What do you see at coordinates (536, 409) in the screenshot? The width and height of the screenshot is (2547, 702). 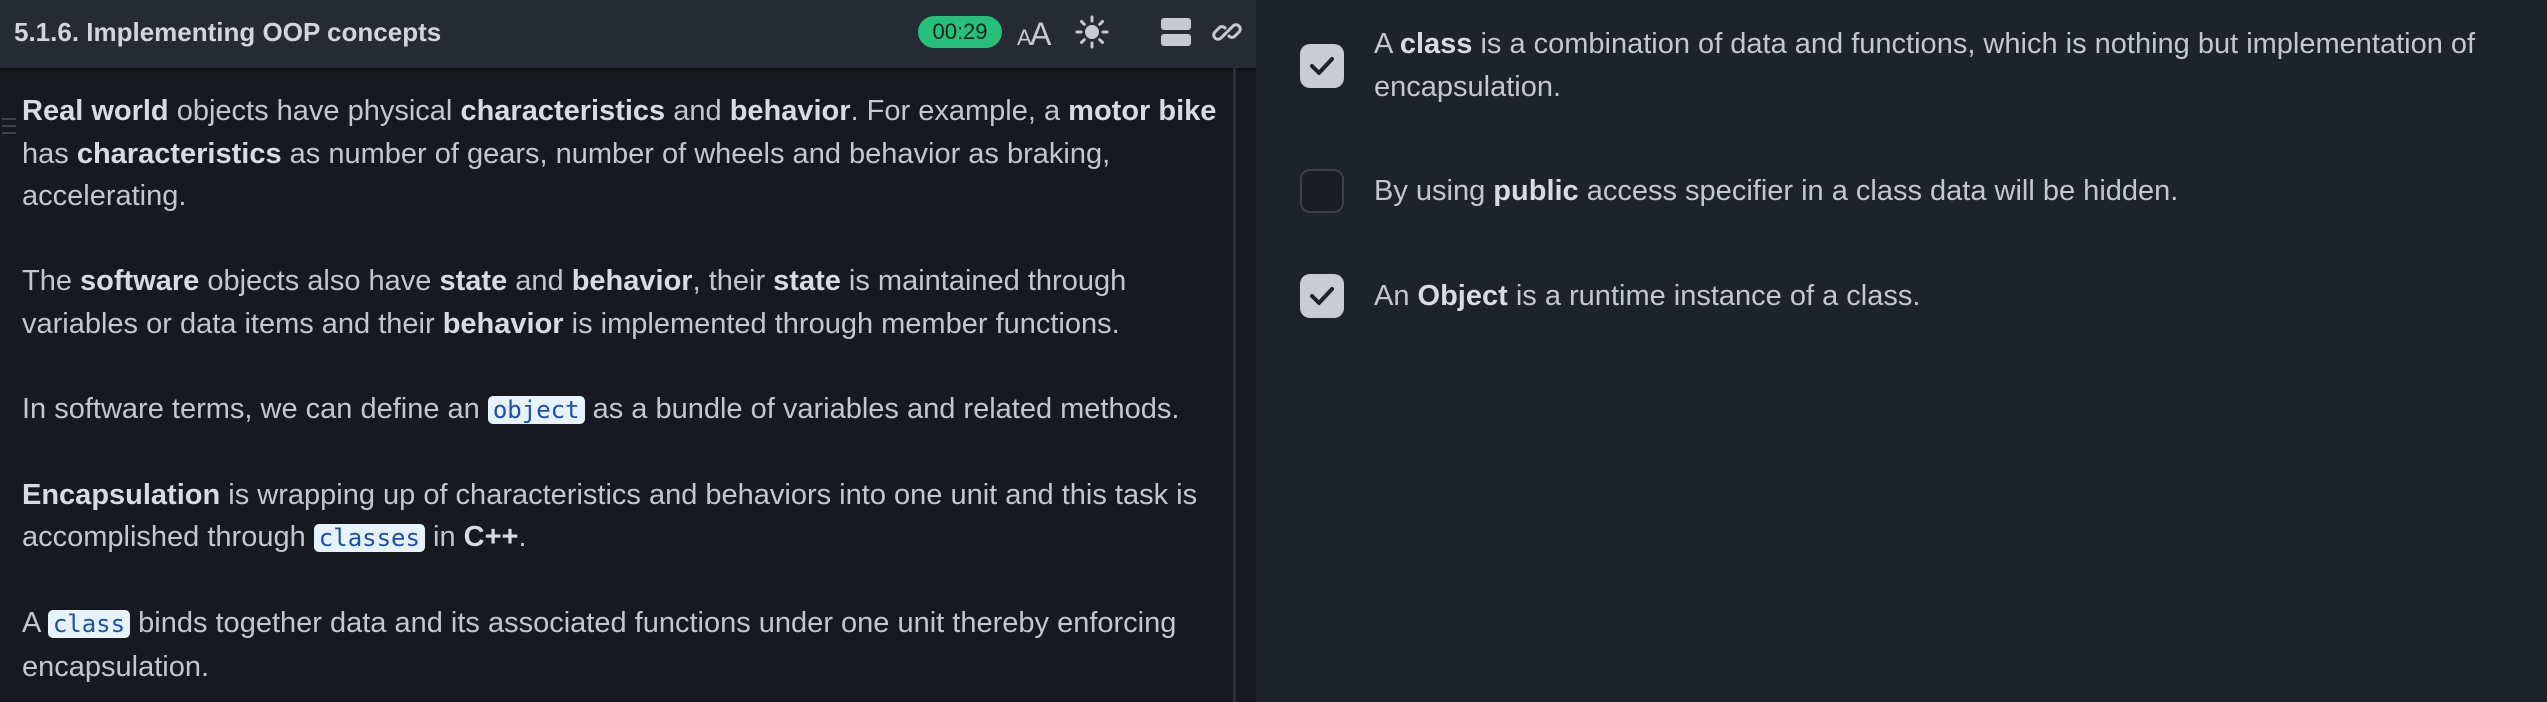 I see `code-object: object` at bounding box center [536, 409].